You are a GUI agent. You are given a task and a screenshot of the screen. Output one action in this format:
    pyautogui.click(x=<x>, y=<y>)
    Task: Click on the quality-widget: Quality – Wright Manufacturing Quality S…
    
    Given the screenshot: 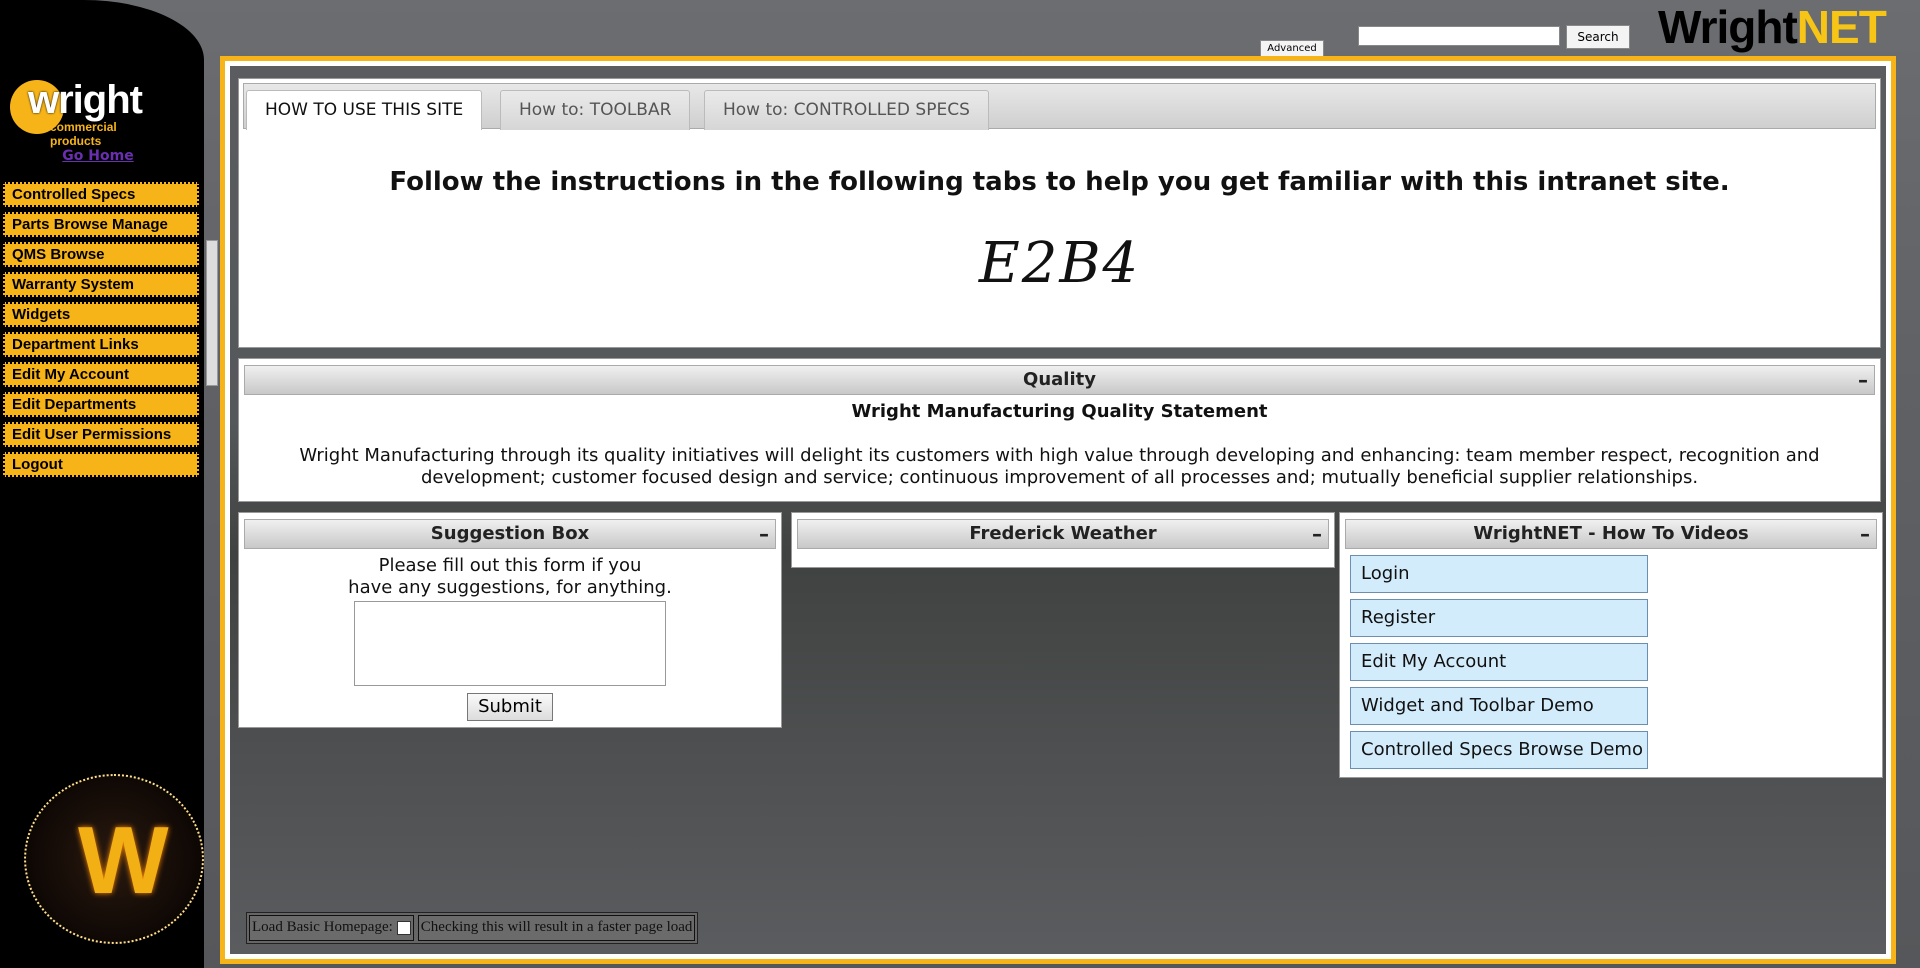 What is the action you would take?
    pyautogui.click(x=1059, y=430)
    